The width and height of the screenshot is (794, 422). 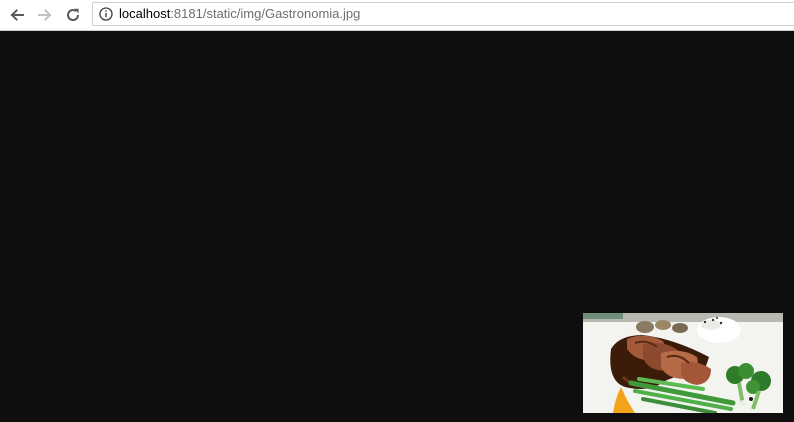 I want to click on reload-icon, so click(x=73, y=14).